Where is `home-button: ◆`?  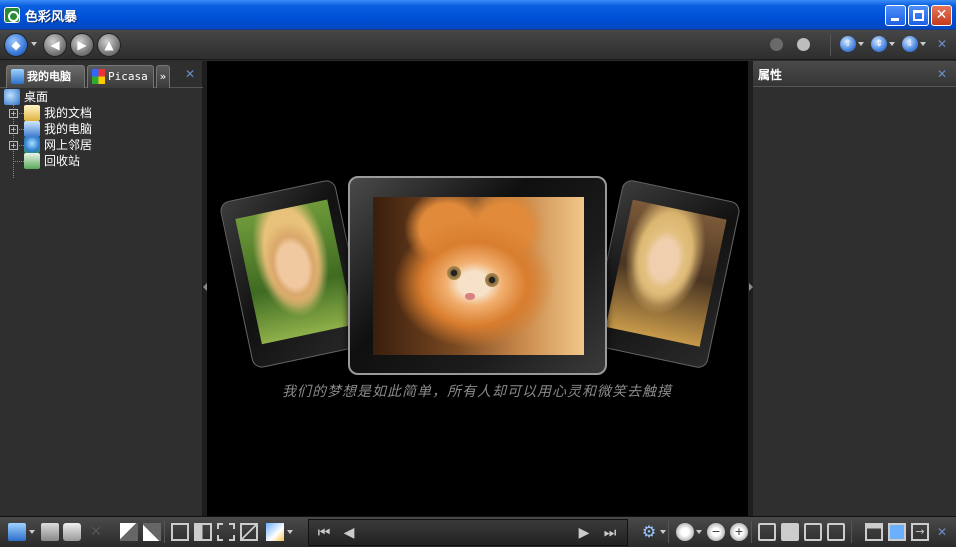 home-button: ◆ is located at coordinates (16, 45).